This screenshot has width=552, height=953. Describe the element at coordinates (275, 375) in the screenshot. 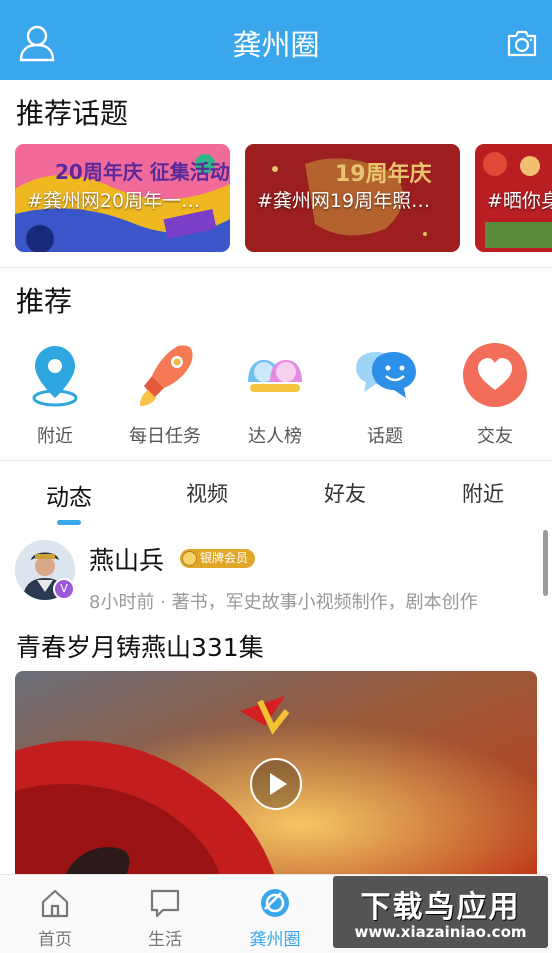

I see `people-icon` at that location.